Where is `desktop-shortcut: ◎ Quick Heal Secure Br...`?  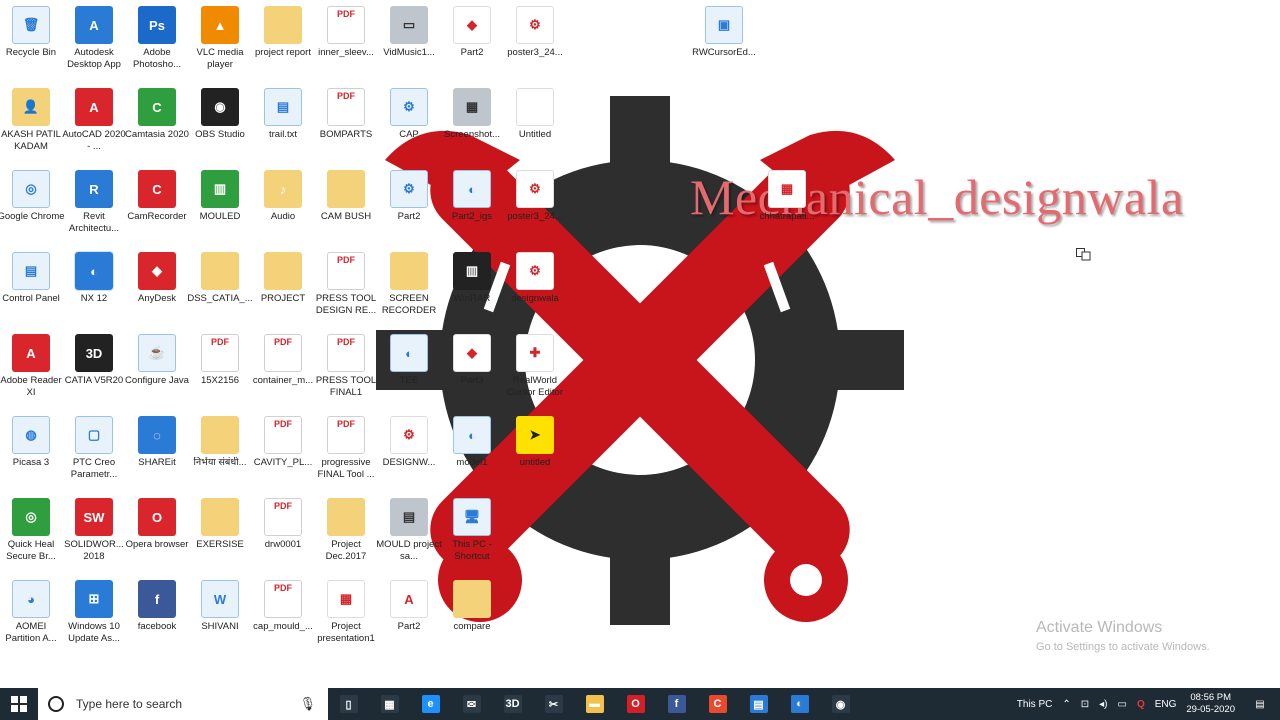 desktop-shortcut: ◎ Quick Heal Secure Br... is located at coordinates (32, 536).